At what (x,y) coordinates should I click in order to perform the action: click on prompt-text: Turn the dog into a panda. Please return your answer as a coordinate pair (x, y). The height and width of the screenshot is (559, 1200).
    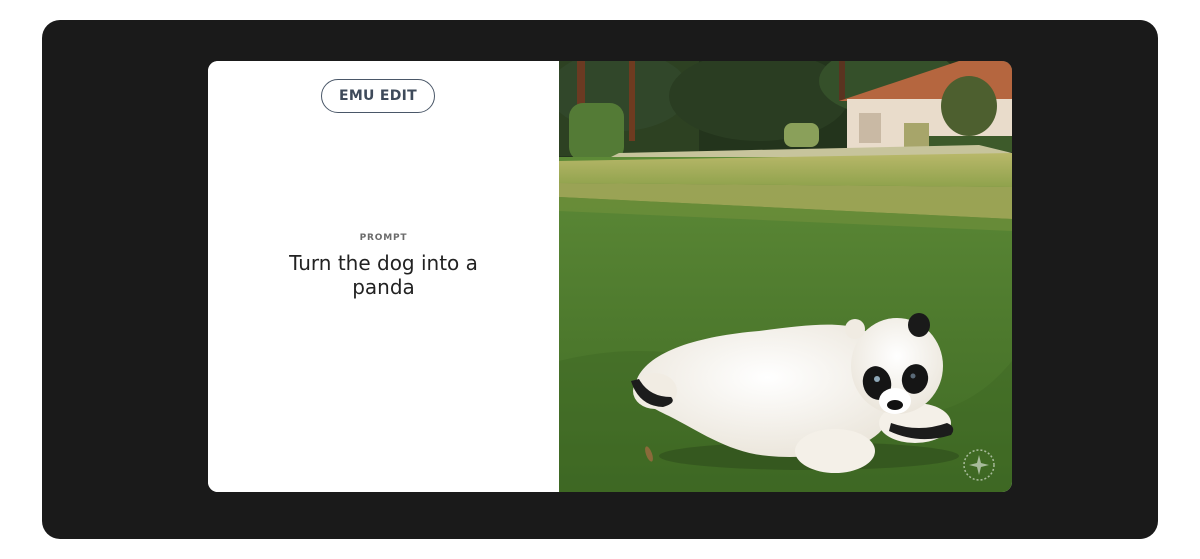
    Looking at the image, I should click on (383, 275).